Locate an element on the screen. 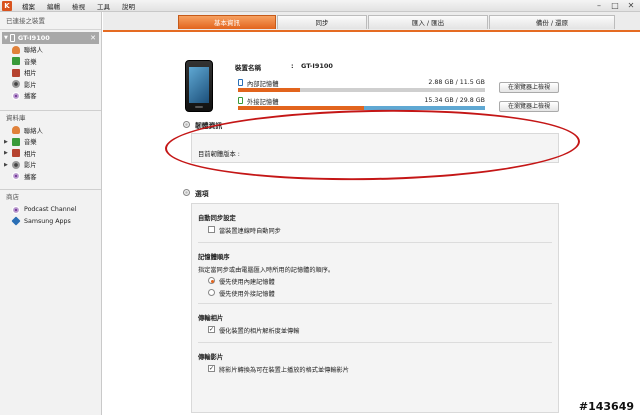  menu-tools: 工具 is located at coordinates (103, 6).